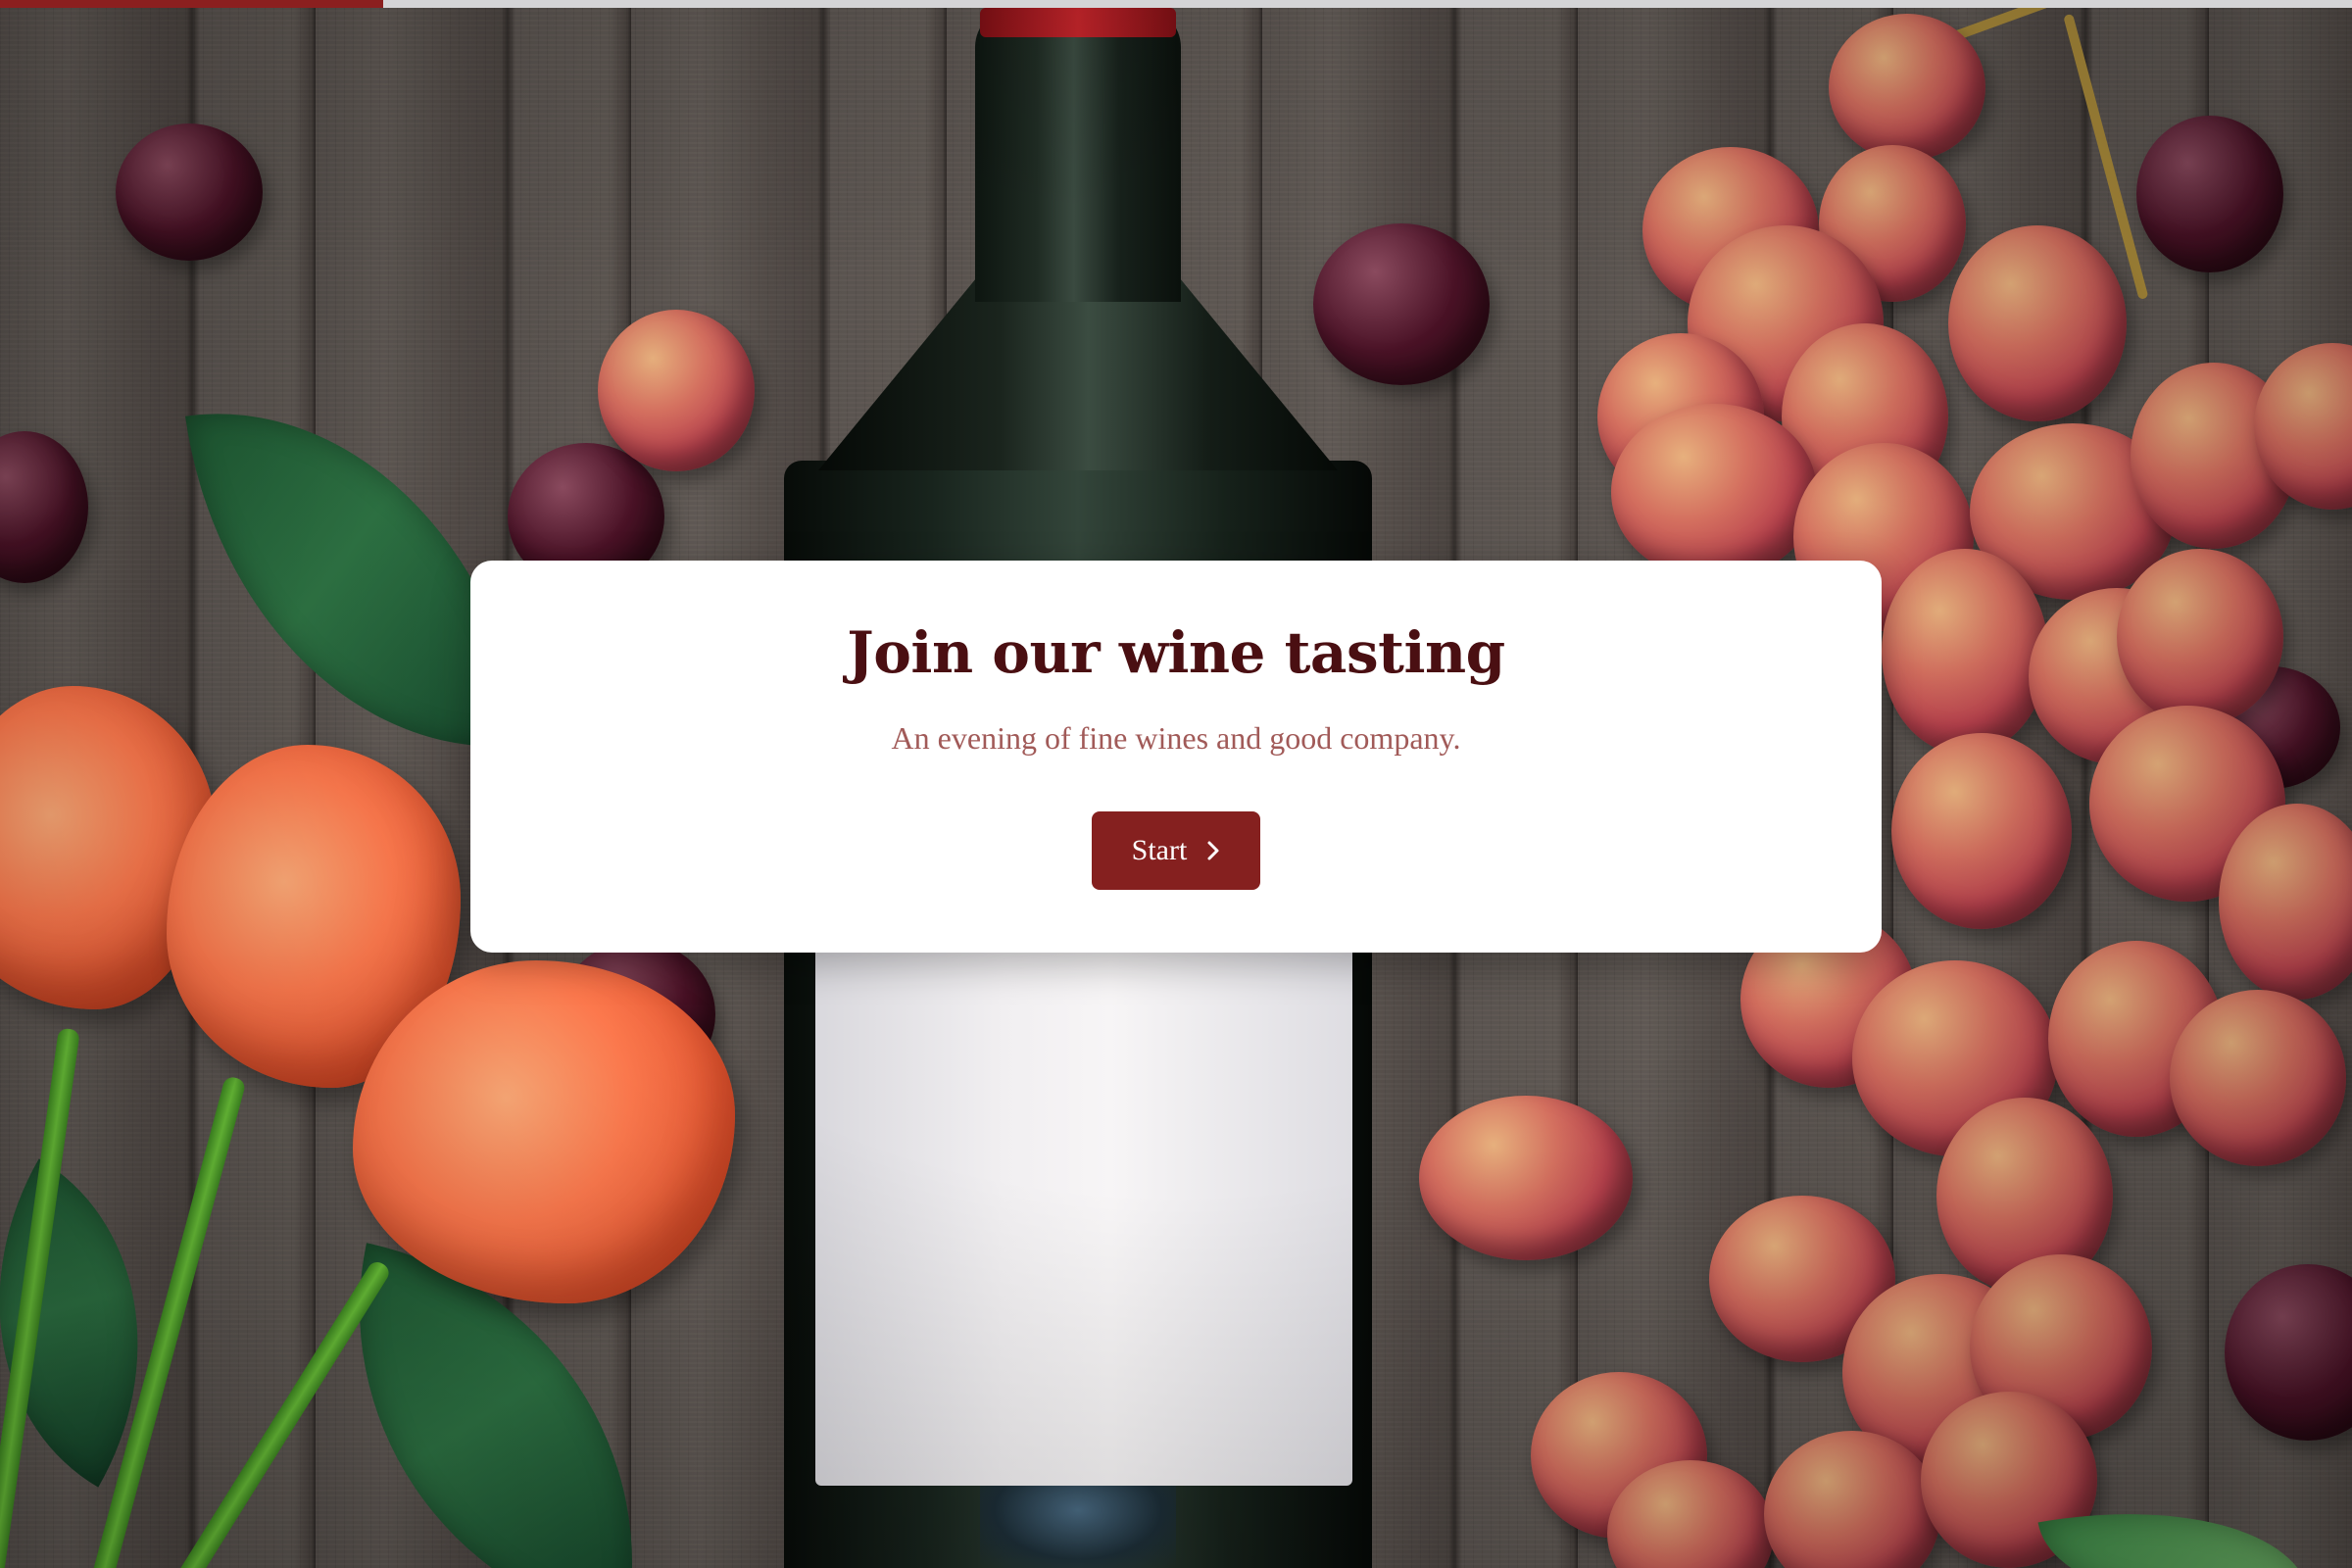  Describe the element at coordinates (1159, 850) in the screenshot. I see `start-button-label: Start` at that location.